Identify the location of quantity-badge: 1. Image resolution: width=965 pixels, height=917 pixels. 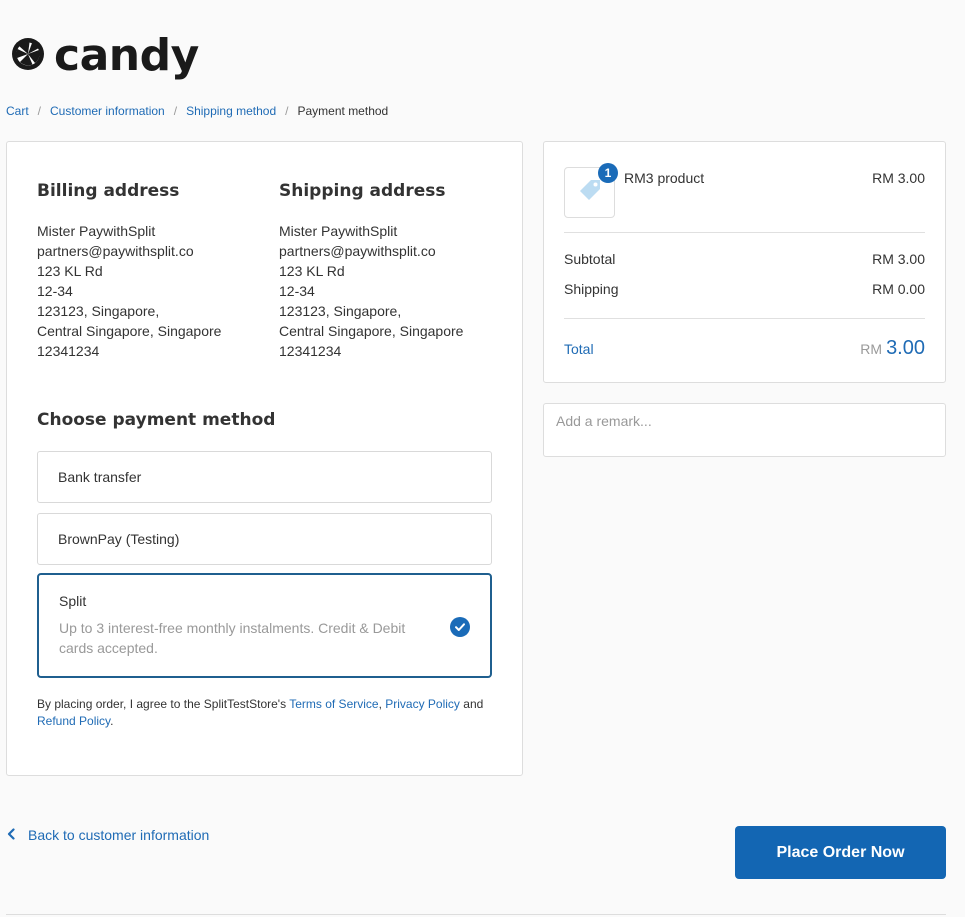
(608, 173).